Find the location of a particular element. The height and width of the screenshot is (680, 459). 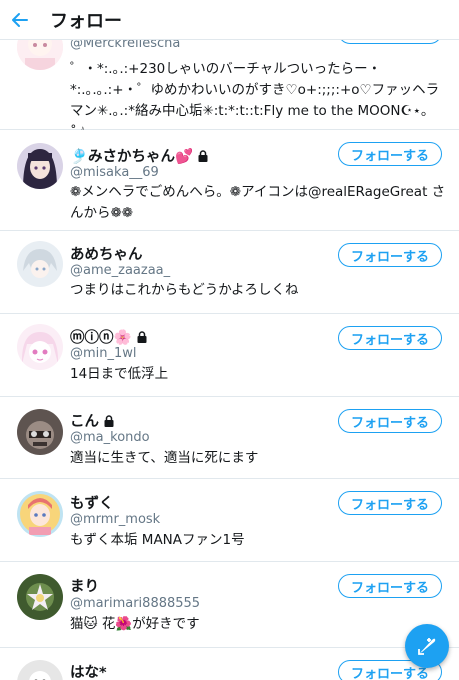

user-handle: @ma_kondo is located at coordinates (110, 437).